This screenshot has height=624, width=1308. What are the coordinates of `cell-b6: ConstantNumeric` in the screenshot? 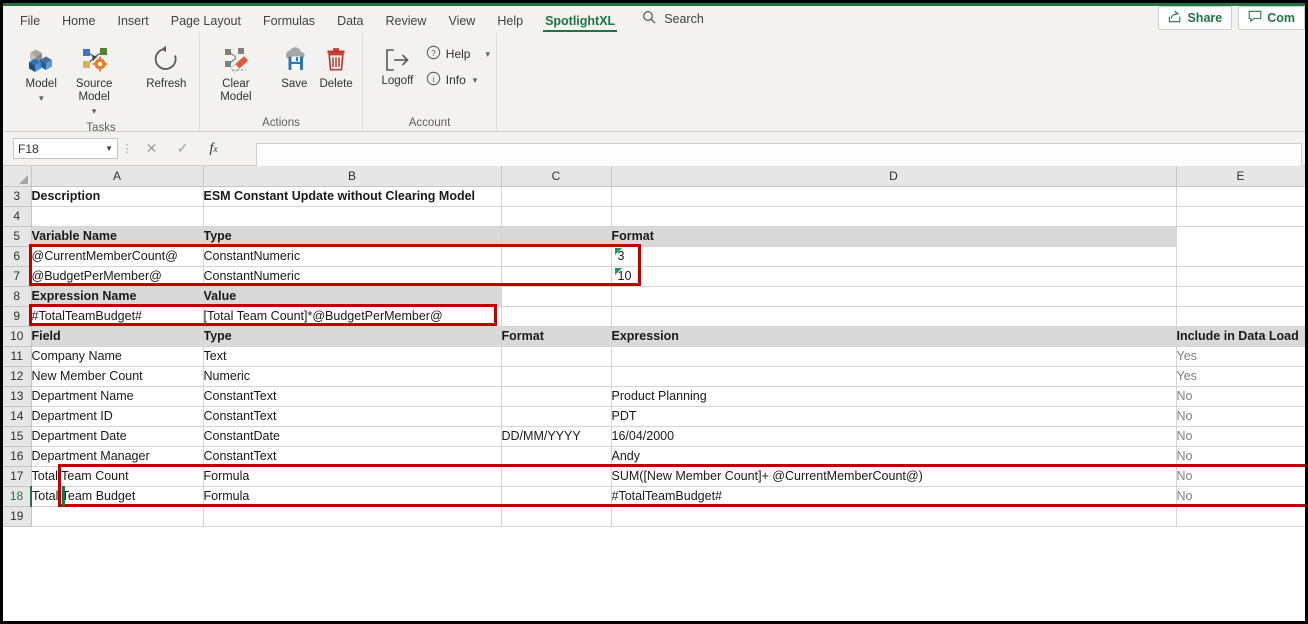 It's located at (352, 256).